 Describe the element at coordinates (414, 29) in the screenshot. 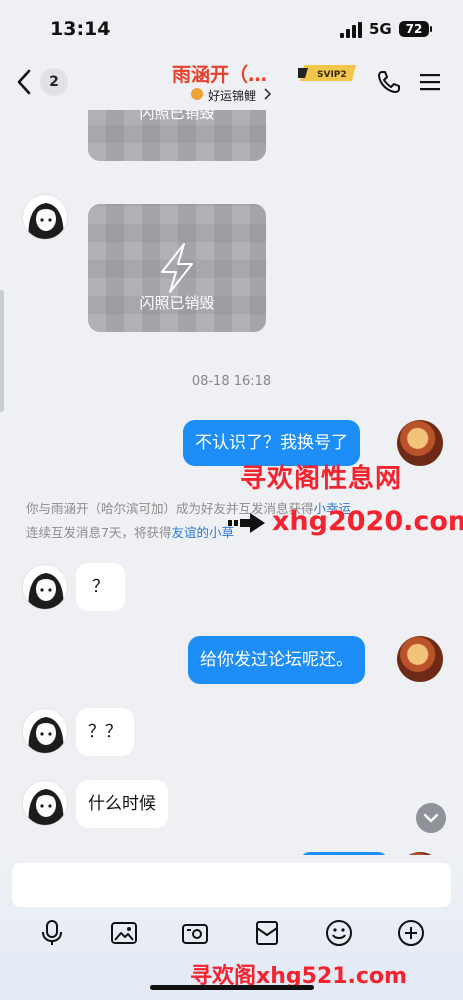

I see `battery-icon: 72` at that location.